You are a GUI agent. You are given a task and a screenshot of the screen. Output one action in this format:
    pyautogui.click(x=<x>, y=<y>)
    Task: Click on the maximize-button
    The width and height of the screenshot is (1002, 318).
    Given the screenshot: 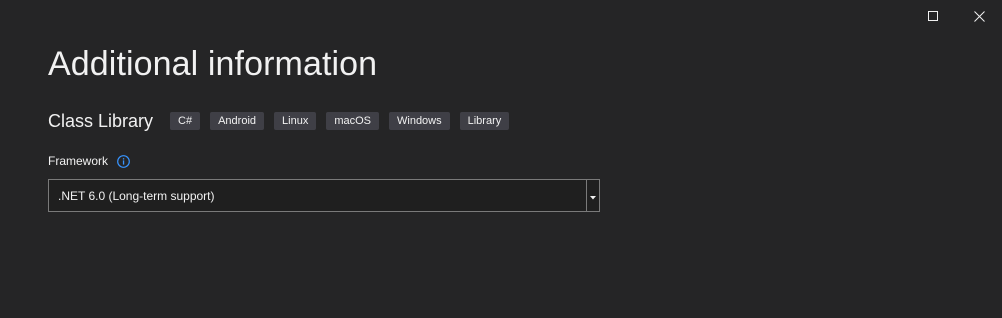 What is the action you would take?
    pyautogui.click(x=933, y=16)
    